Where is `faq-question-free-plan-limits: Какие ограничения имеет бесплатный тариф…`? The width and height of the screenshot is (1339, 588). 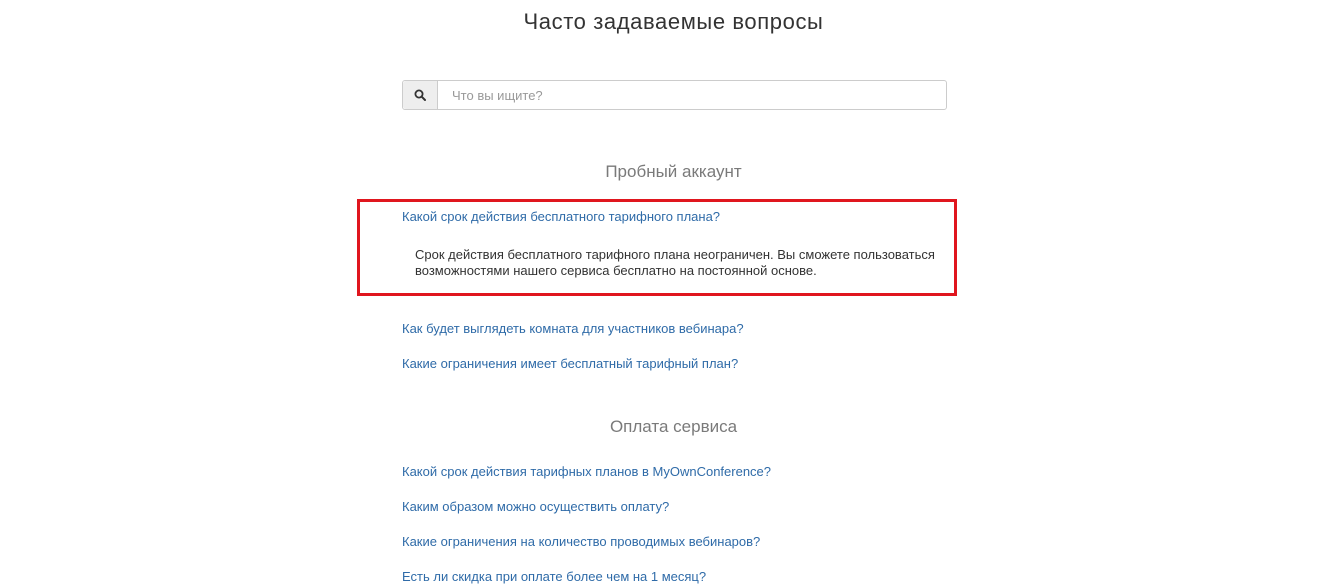
faq-question-free-plan-limits: Какие ограничения имеет бесплатный тариф… is located at coordinates (570, 363).